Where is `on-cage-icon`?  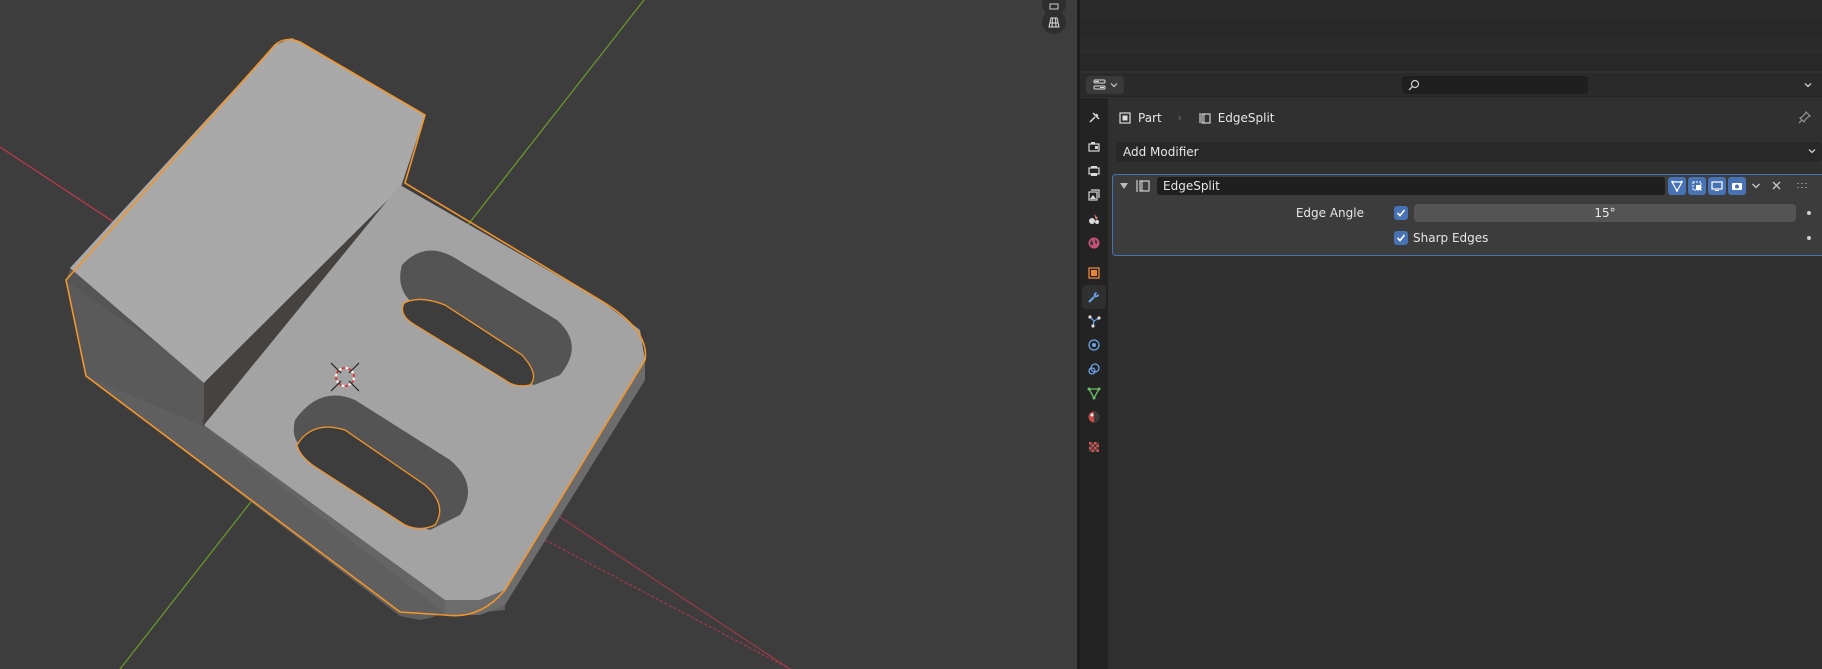
on-cage-icon is located at coordinates (1677, 186).